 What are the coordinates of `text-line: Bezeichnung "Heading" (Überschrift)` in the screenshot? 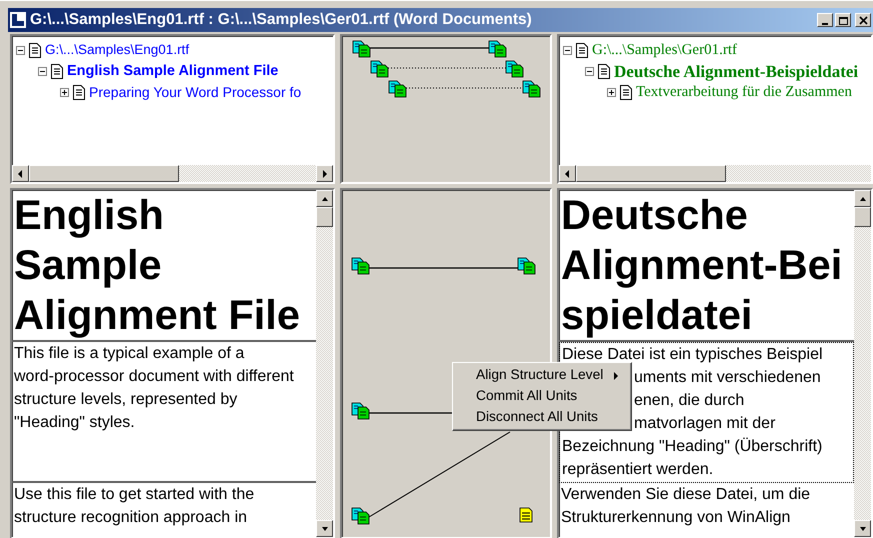 It's located at (692, 446).